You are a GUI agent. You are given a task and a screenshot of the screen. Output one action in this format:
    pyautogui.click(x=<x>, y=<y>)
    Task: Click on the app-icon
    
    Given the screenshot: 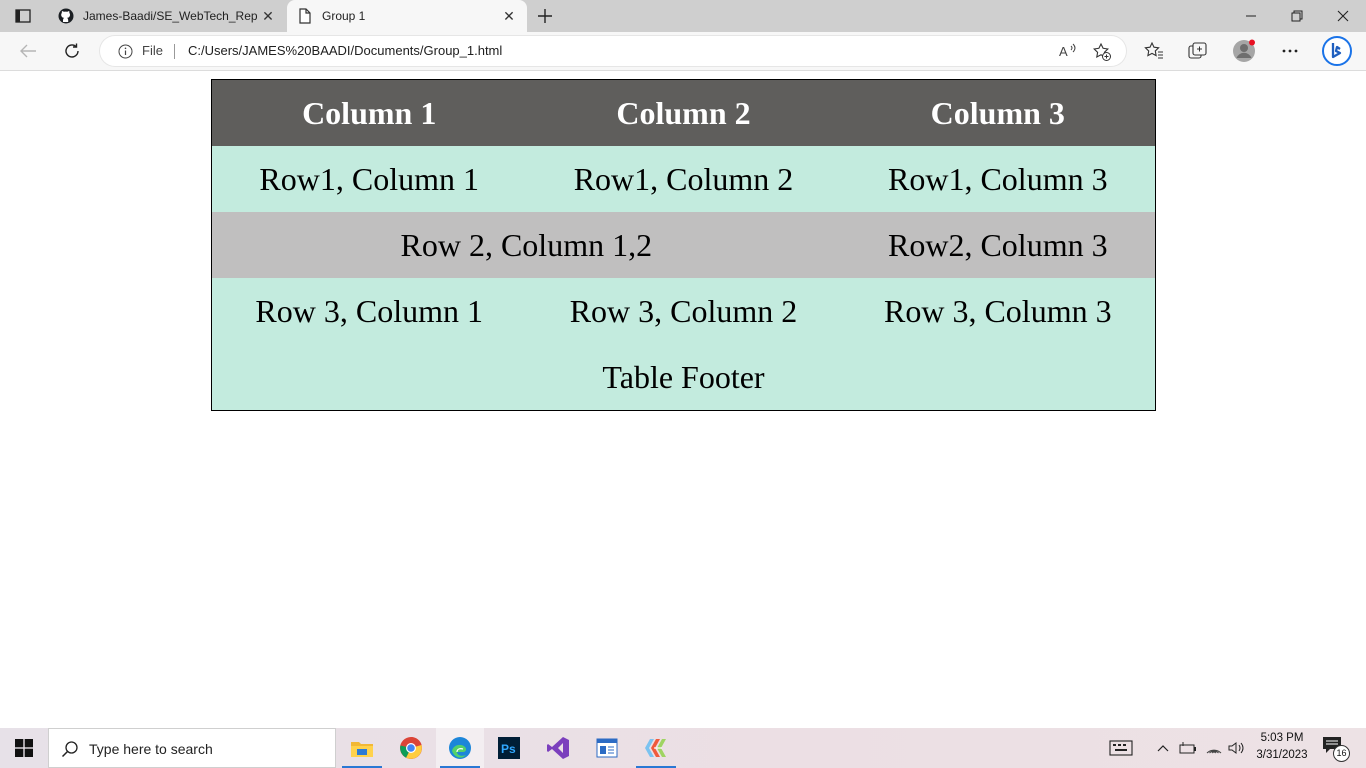 What is the action you would take?
    pyautogui.click(x=607, y=748)
    